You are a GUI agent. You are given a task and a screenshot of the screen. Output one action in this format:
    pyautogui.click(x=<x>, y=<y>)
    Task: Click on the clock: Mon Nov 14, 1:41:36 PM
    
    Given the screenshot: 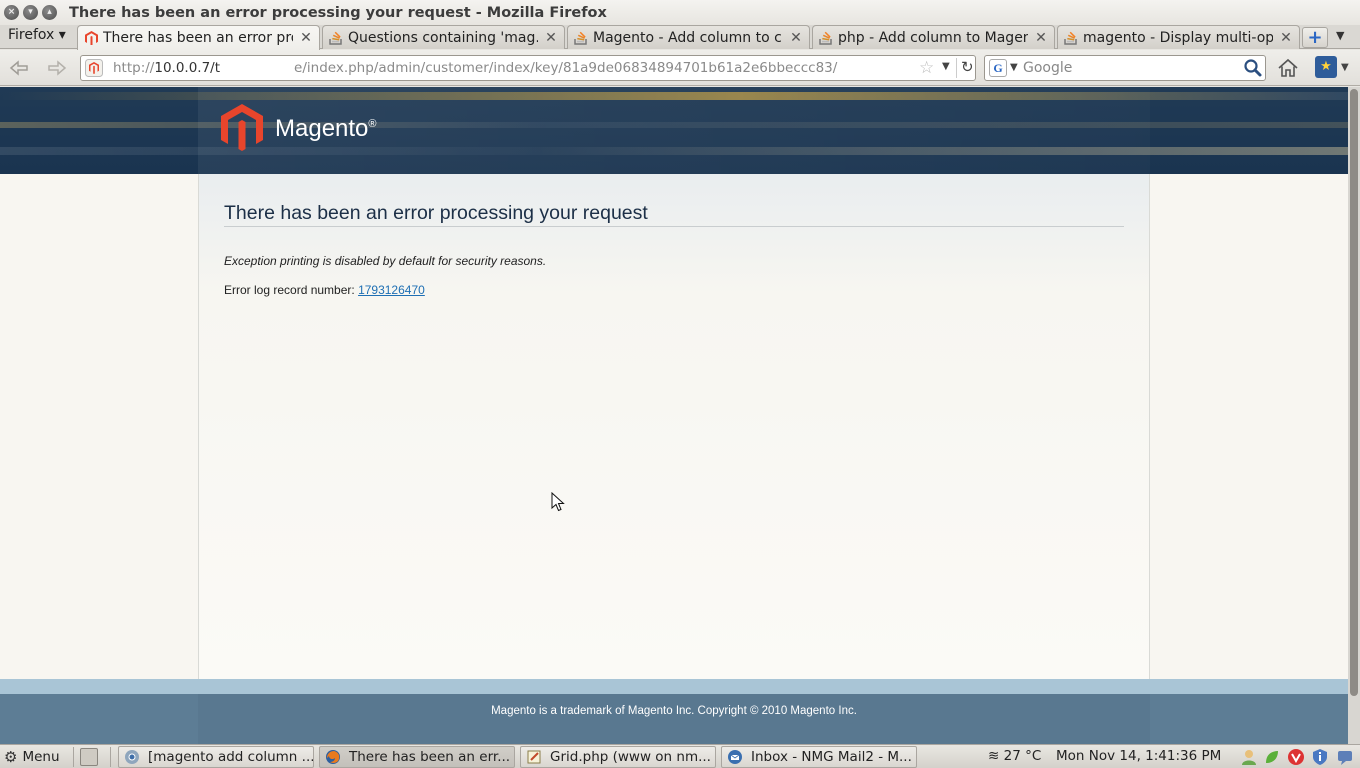 What is the action you would take?
    pyautogui.click(x=1138, y=756)
    